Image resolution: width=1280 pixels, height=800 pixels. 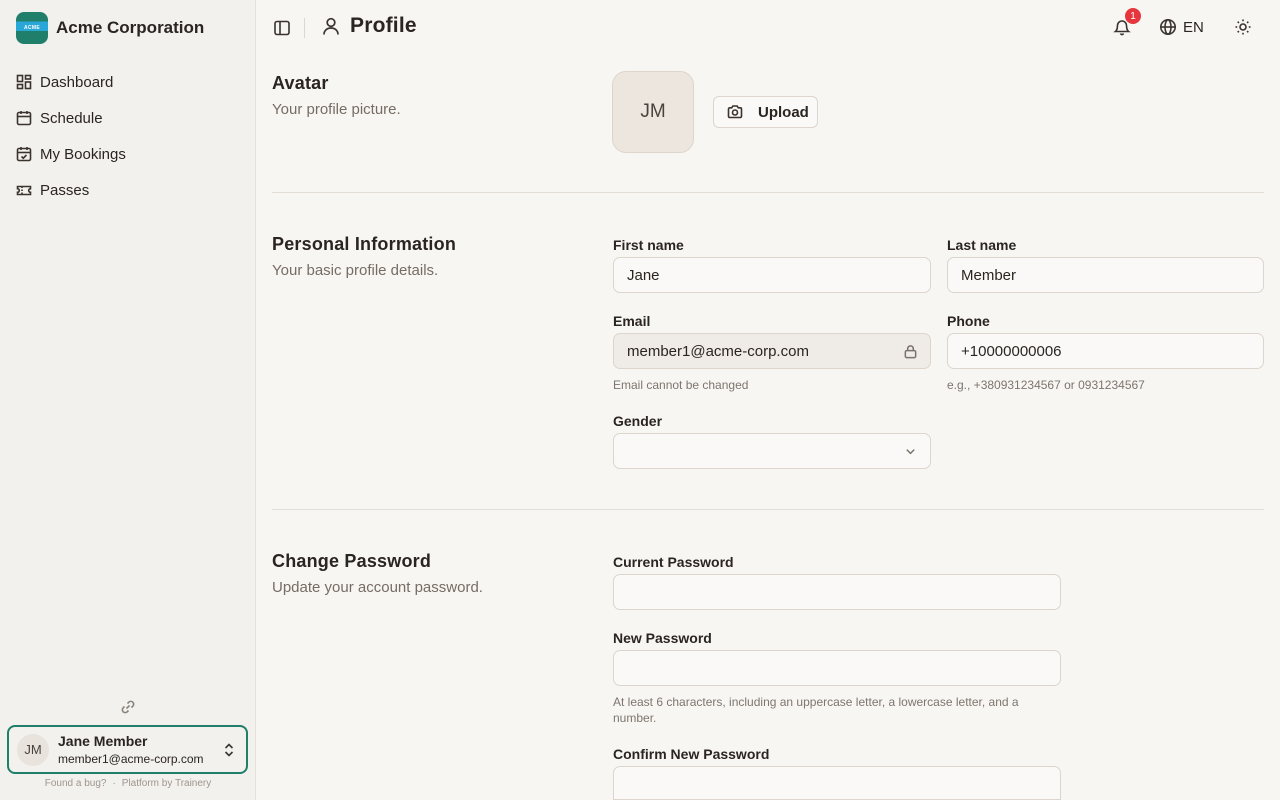 What do you see at coordinates (662, 638) in the screenshot?
I see `new-password-label: New Password` at bounding box center [662, 638].